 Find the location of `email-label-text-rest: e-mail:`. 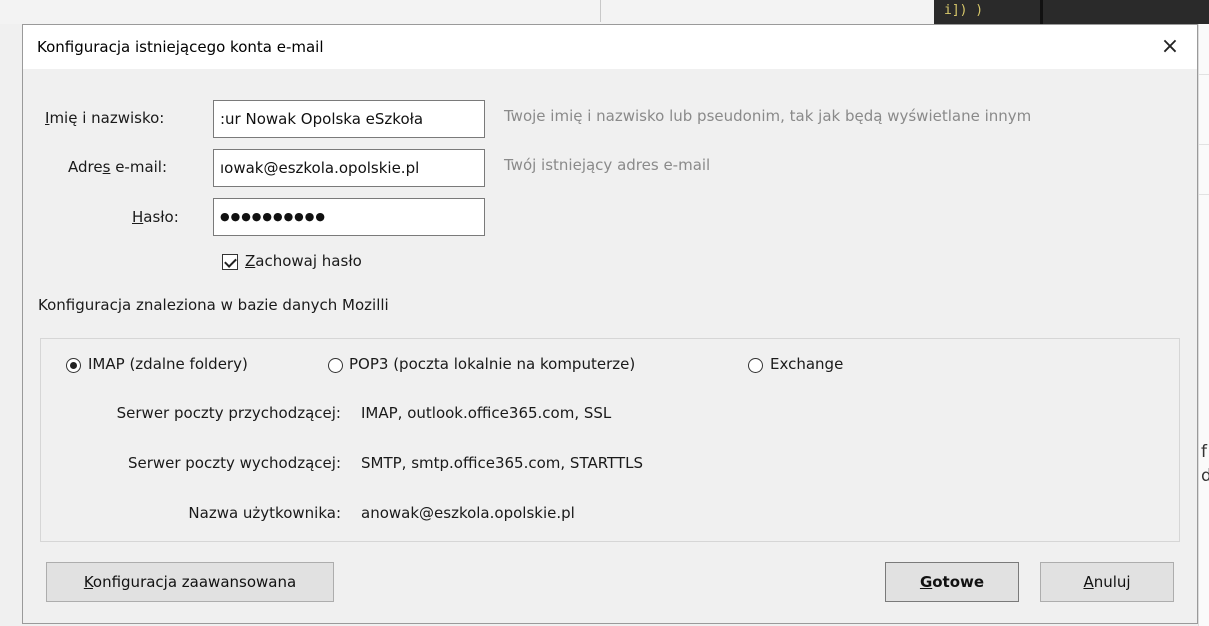

email-label-text-rest: e-mail: is located at coordinates (139, 167).